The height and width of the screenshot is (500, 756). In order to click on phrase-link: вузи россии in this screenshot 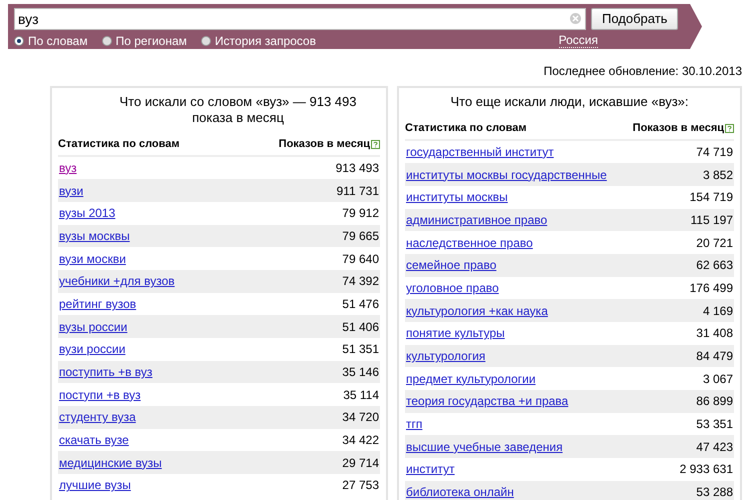, I will do `click(92, 349)`.